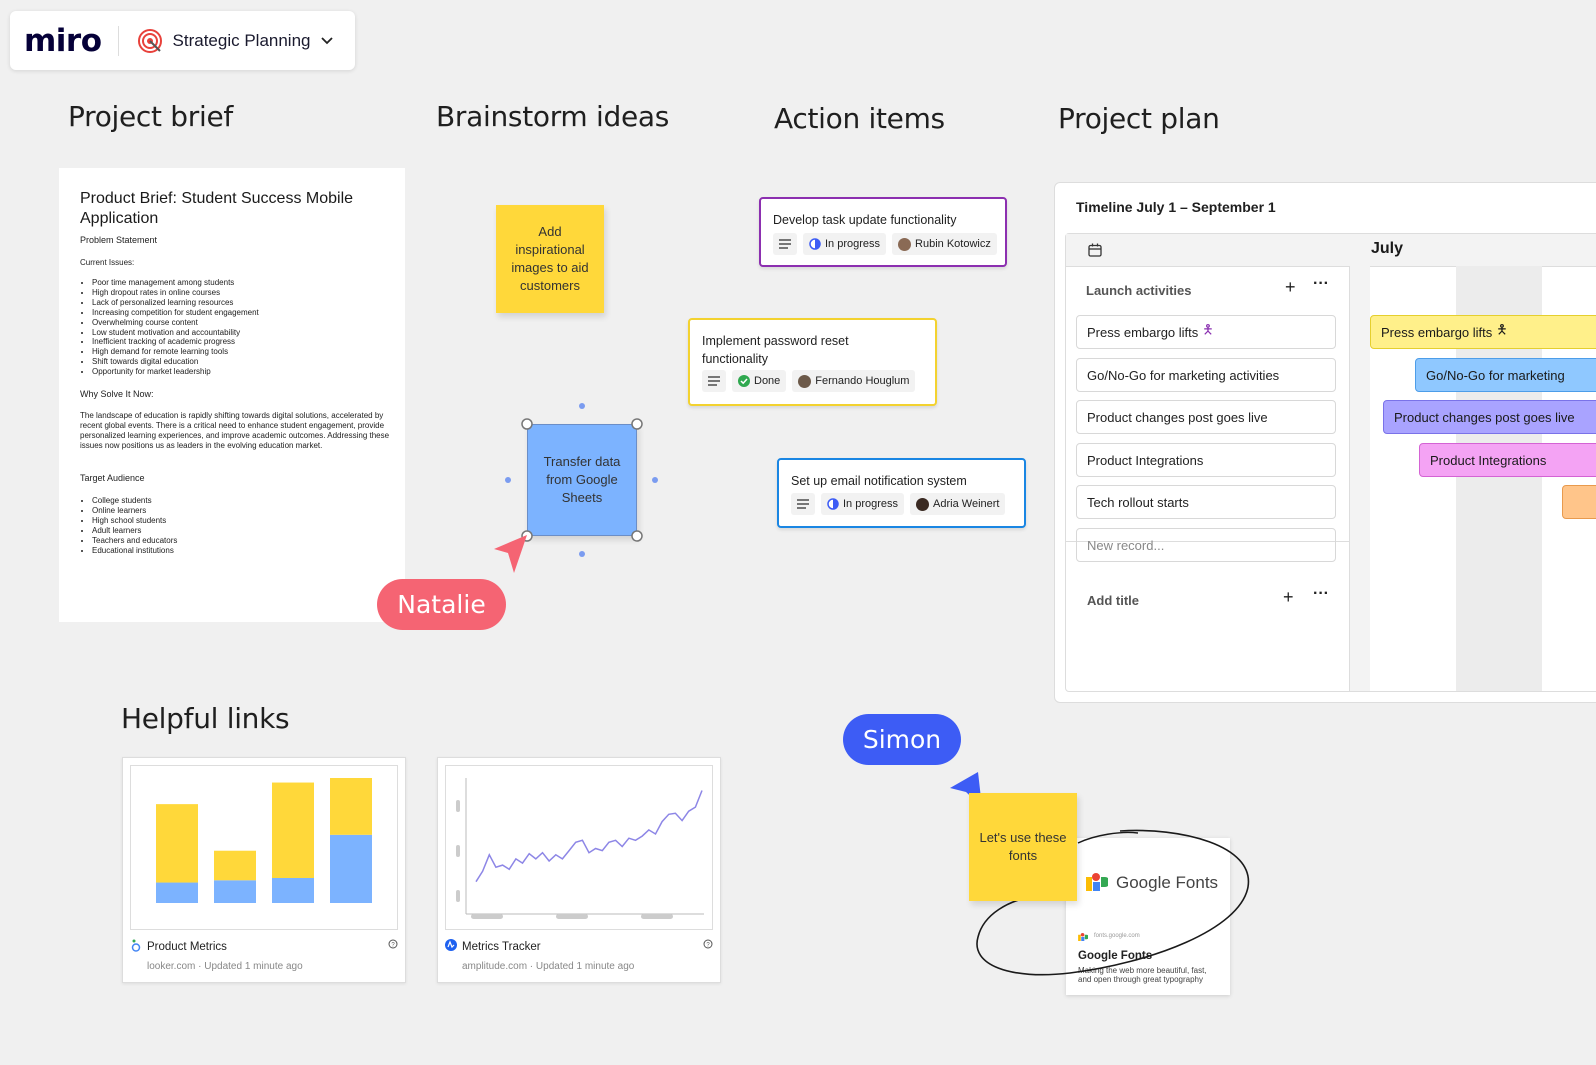 Image resolution: width=1596 pixels, height=1065 pixels. What do you see at coordinates (1331, 250) in the screenshot?
I see `timeline-header` at bounding box center [1331, 250].